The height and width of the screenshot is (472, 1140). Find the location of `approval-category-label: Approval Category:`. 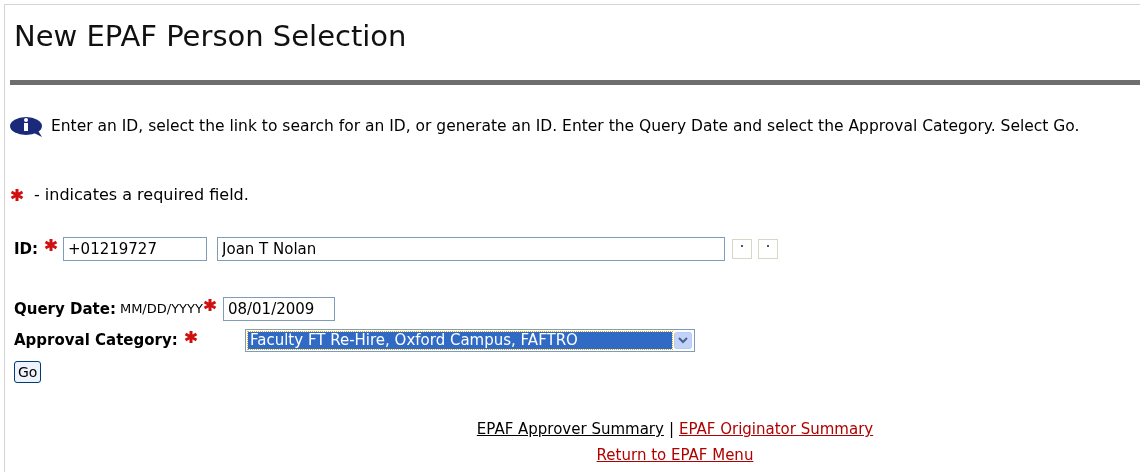

approval-category-label: Approval Category: is located at coordinates (96, 341).